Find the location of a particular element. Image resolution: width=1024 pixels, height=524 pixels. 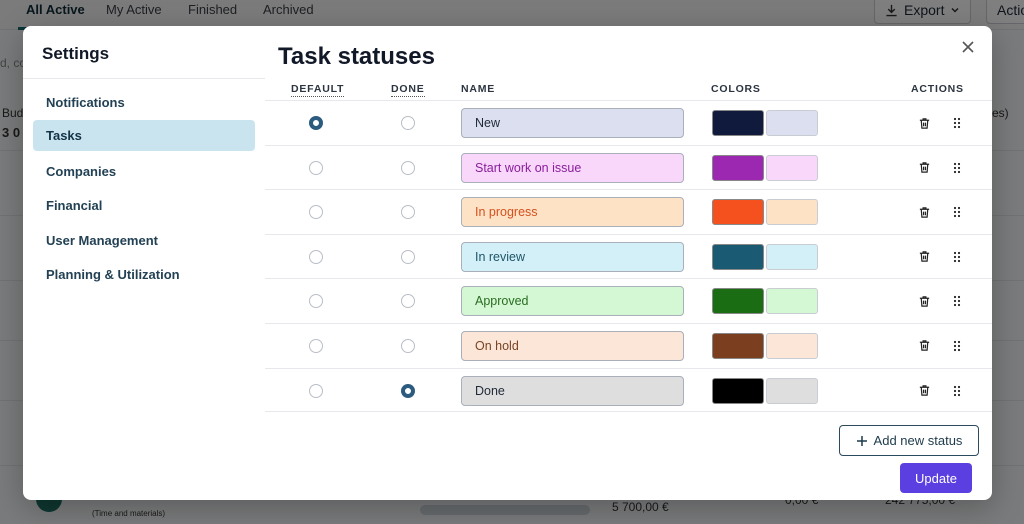

sidebar-item-financial: Financial is located at coordinates (144, 205).